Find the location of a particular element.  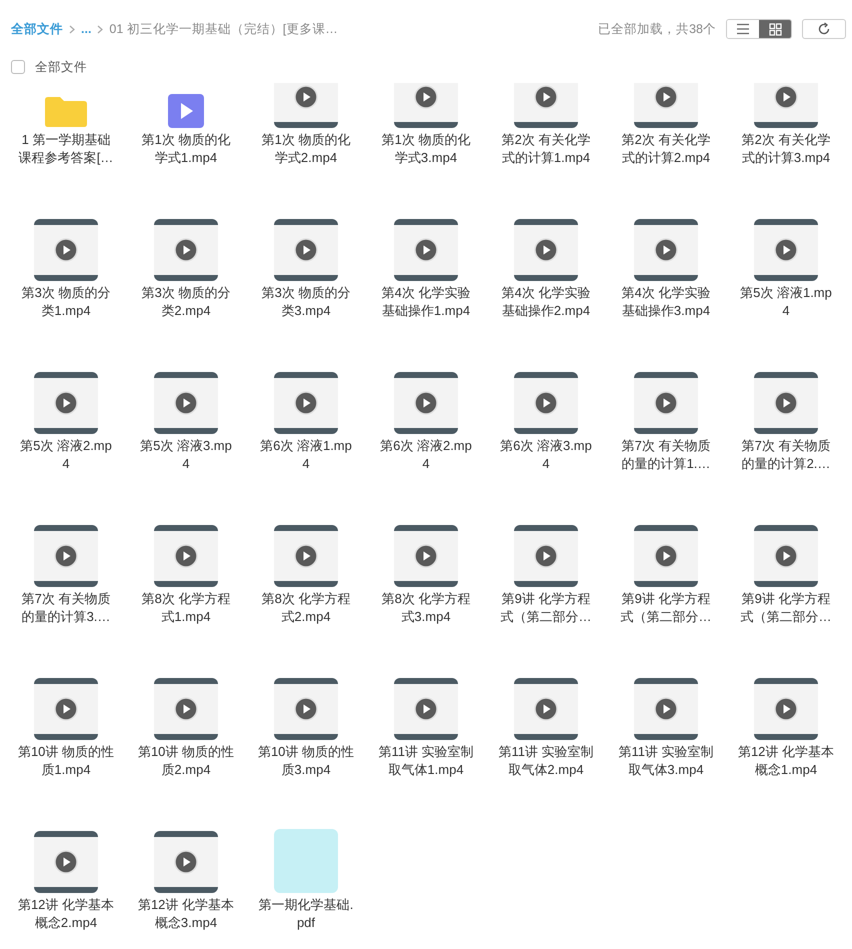

video-file-icon is located at coordinates (186, 111).